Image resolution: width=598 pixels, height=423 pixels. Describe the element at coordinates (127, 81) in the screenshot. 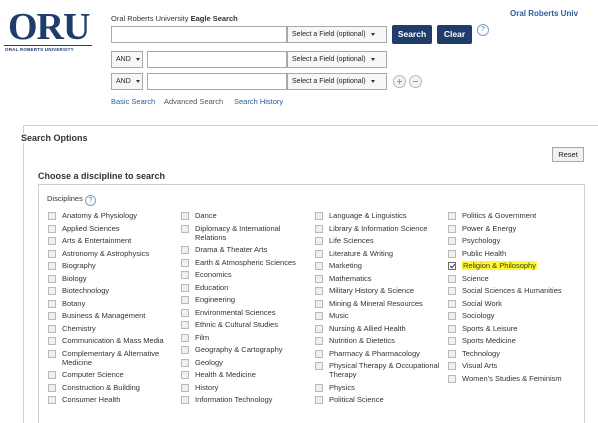

I see `boolean-select-3: AND` at that location.